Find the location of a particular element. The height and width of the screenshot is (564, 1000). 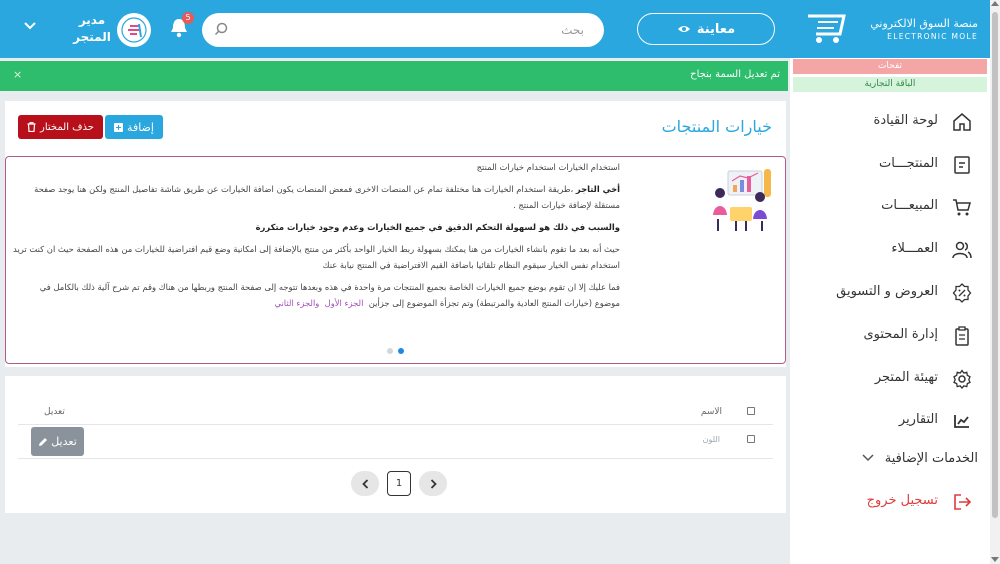

eye-icon is located at coordinates (683, 29).